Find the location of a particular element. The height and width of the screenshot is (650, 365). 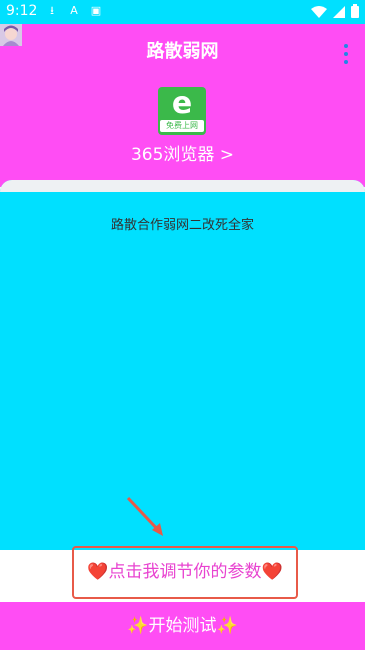

adjust-params-button: ❤️点击我调节你的参数❤️ is located at coordinates (185, 572).